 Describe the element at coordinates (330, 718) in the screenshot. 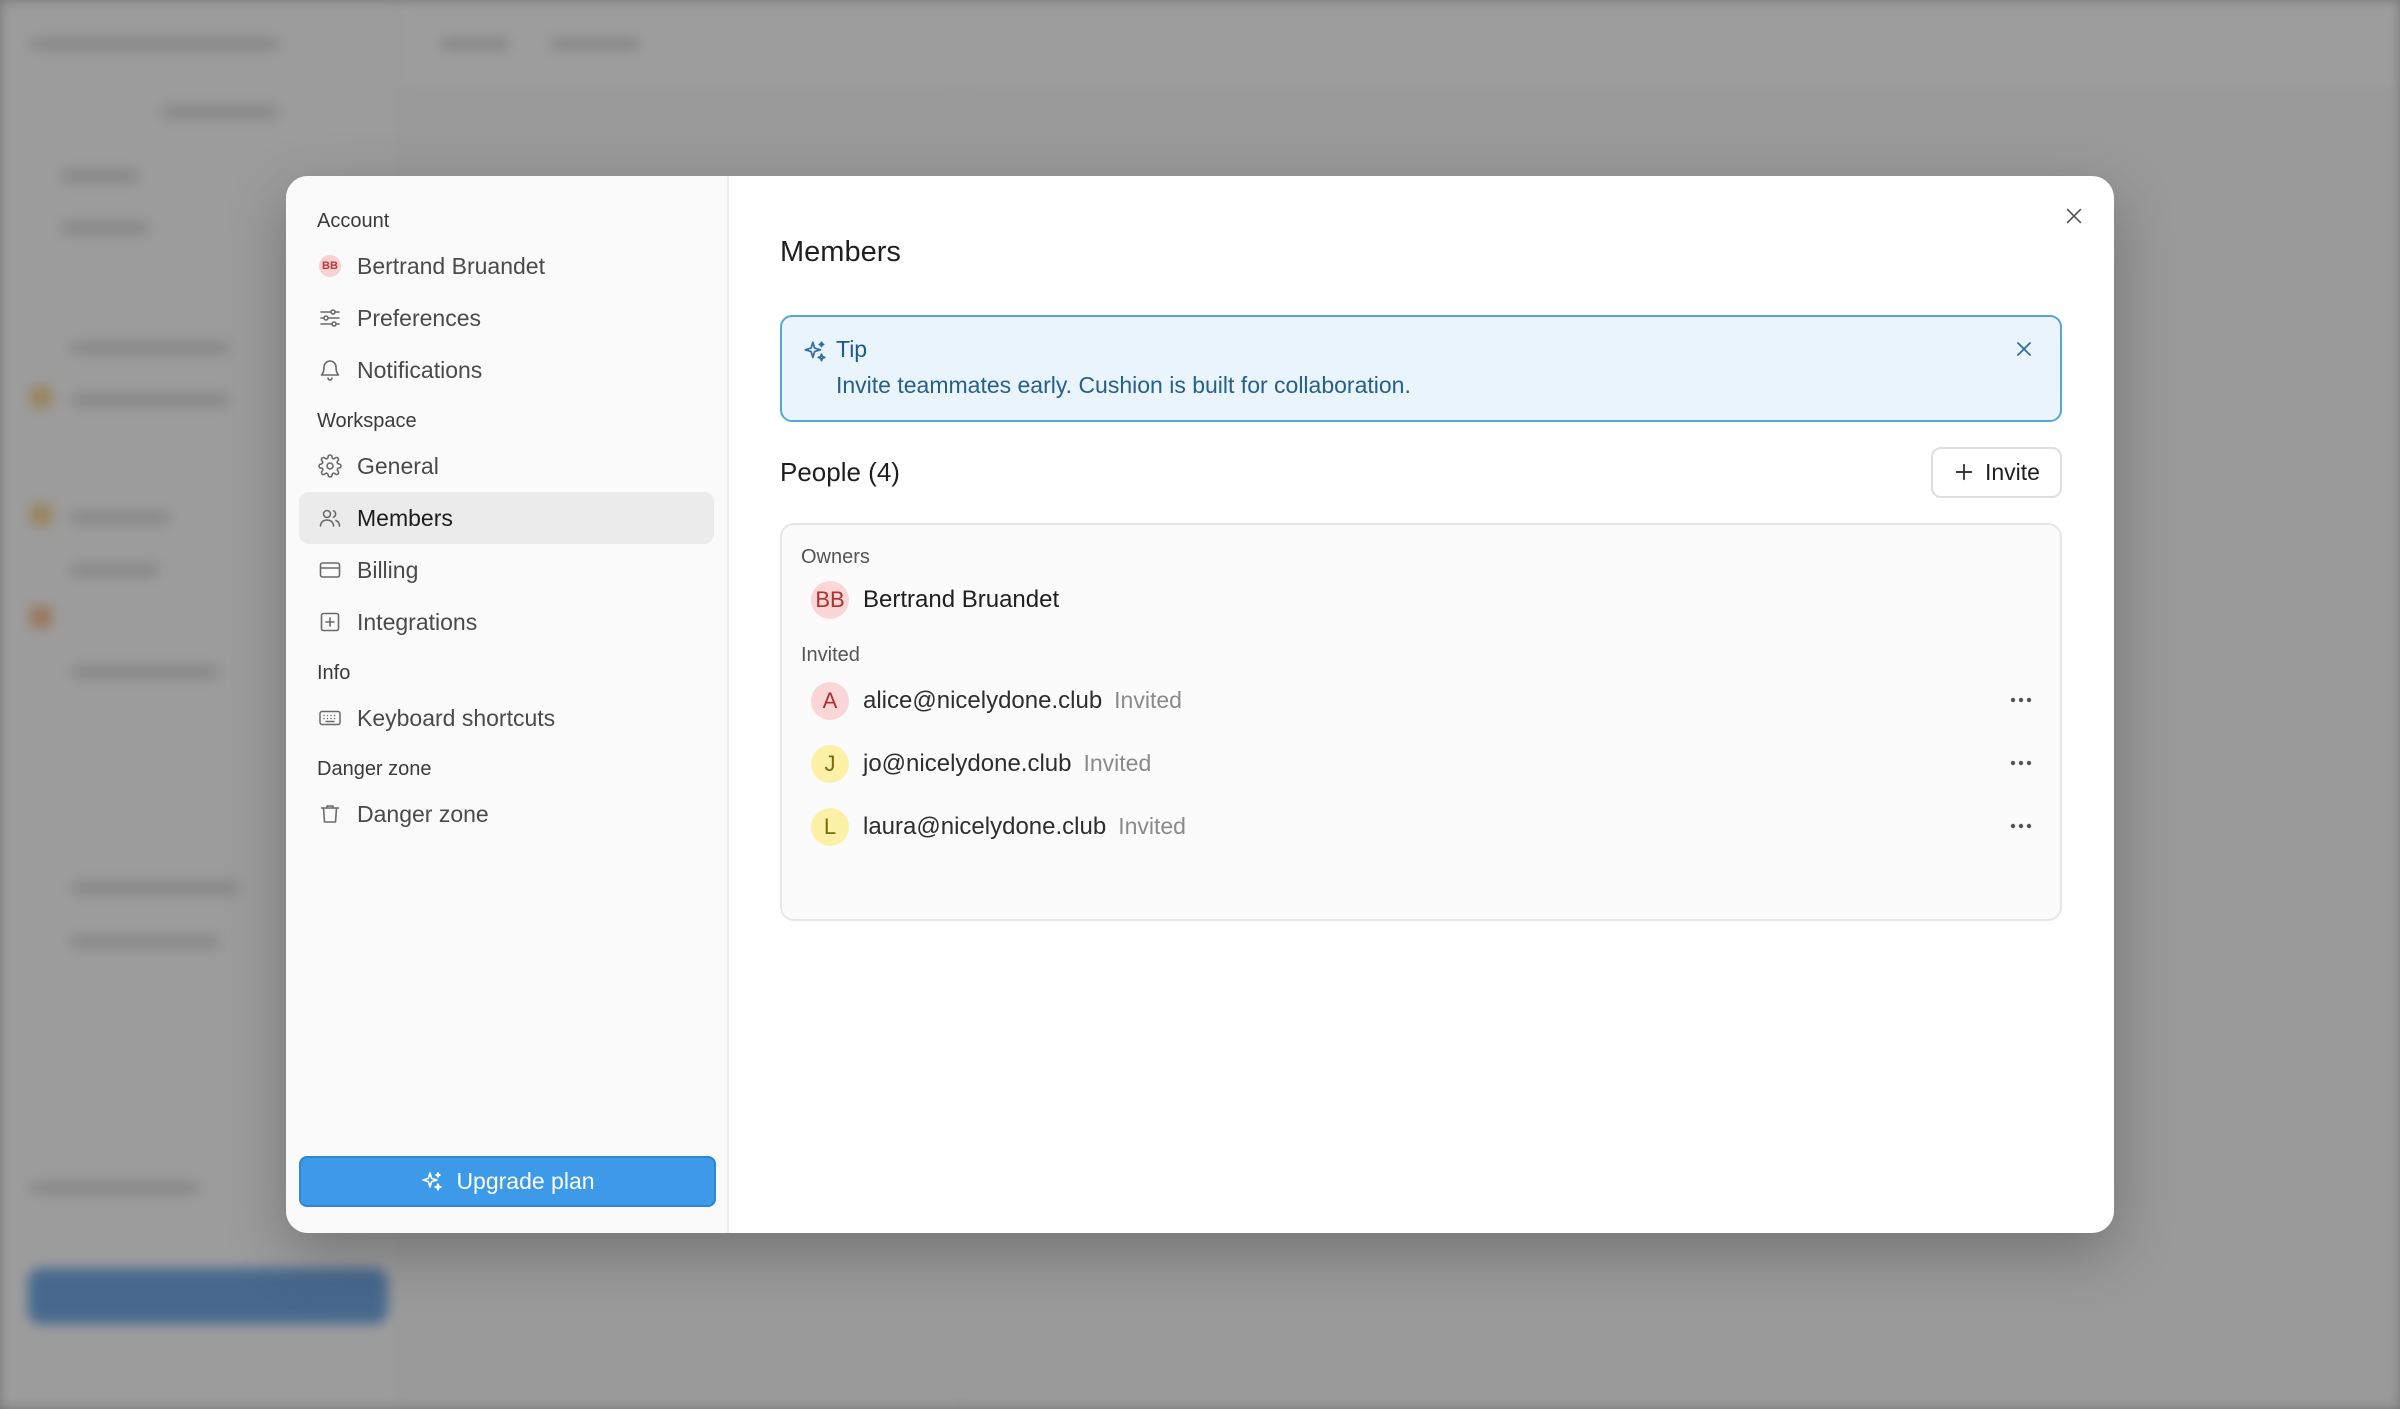

I see `keyboard-icon` at that location.